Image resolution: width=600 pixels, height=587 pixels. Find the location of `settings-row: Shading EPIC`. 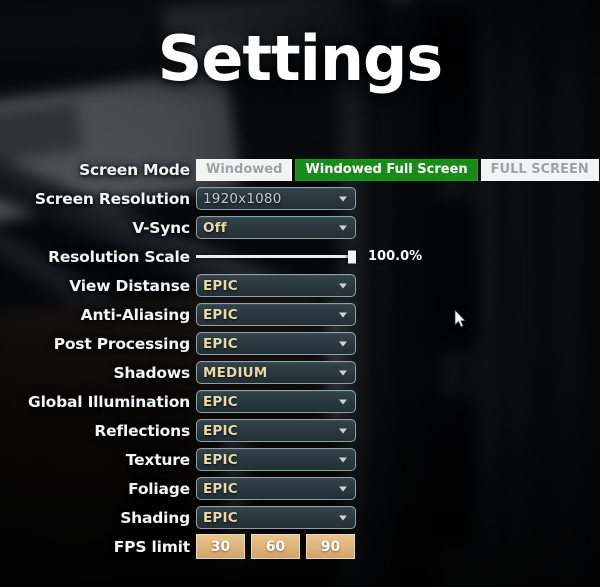

settings-row: Shading EPIC is located at coordinates (300, 517).